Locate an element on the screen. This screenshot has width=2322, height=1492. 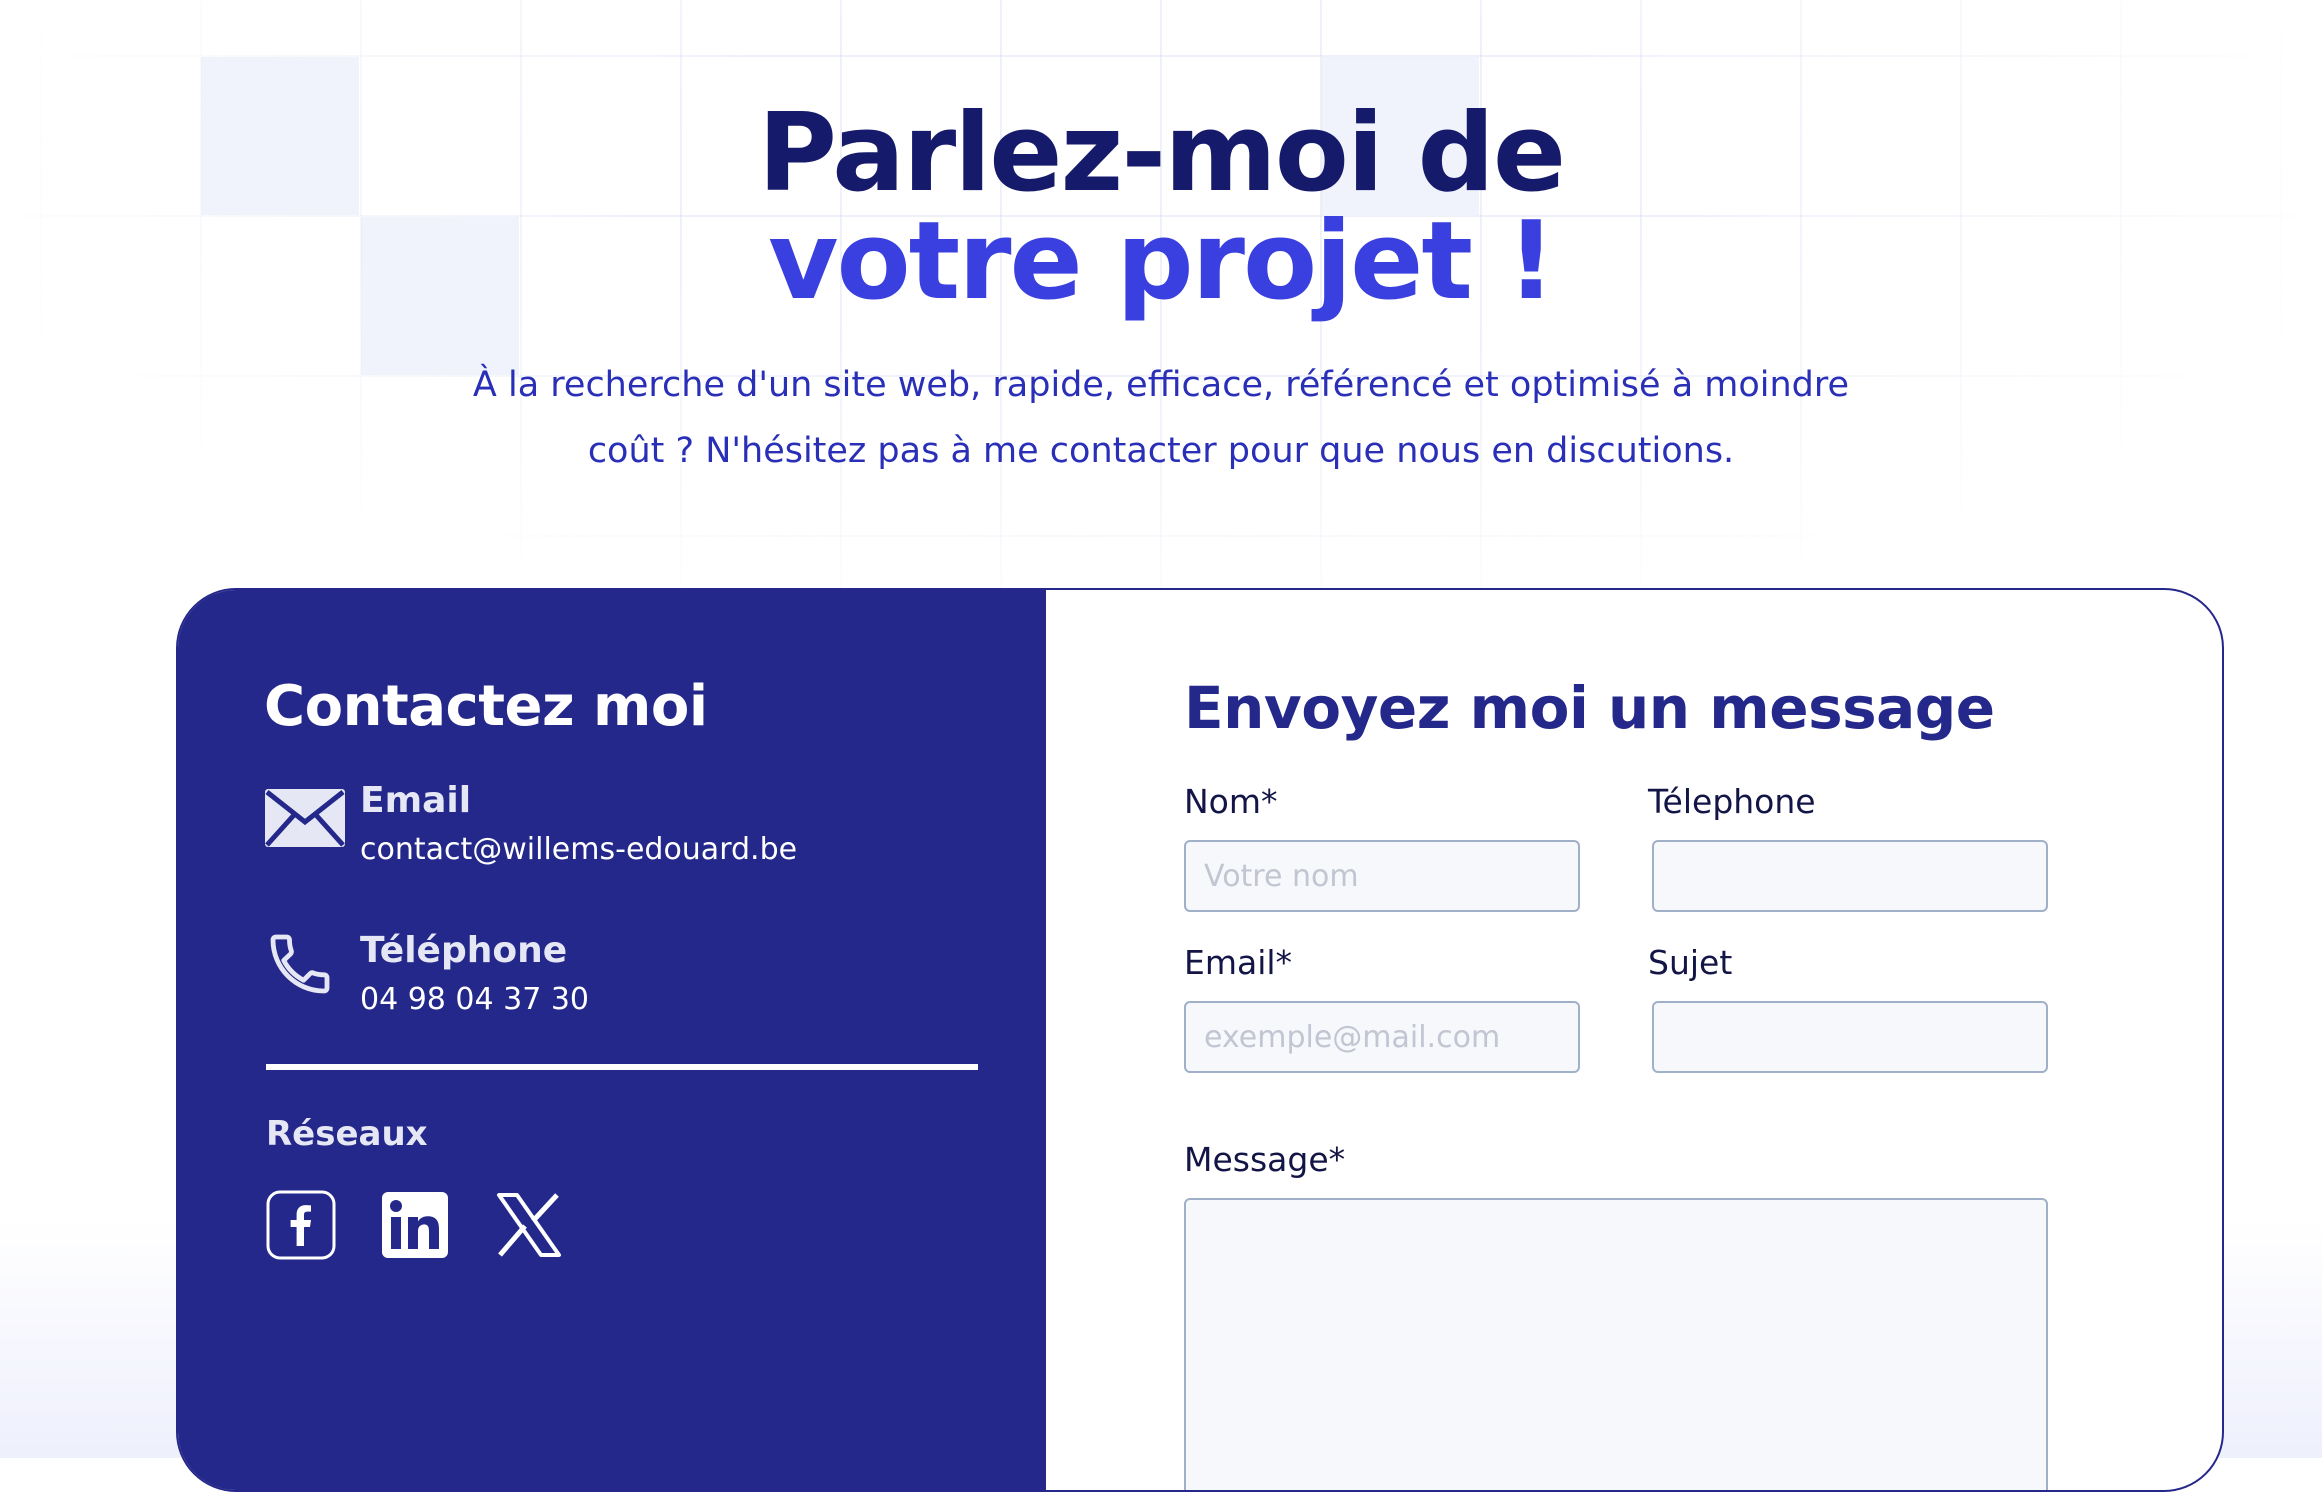
phone-label: Télephone is located at coordinates (1732, 801).